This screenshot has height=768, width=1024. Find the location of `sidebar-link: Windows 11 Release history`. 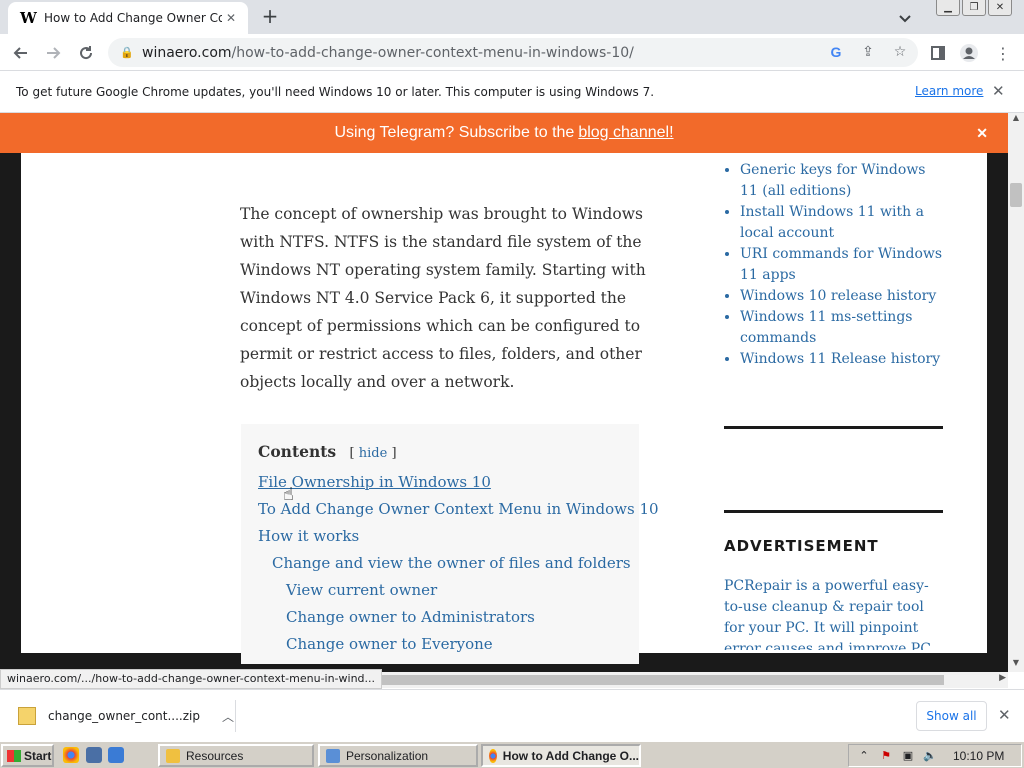

sidebar-link: Windows 11 Release history is located at coordinates (842, 359).